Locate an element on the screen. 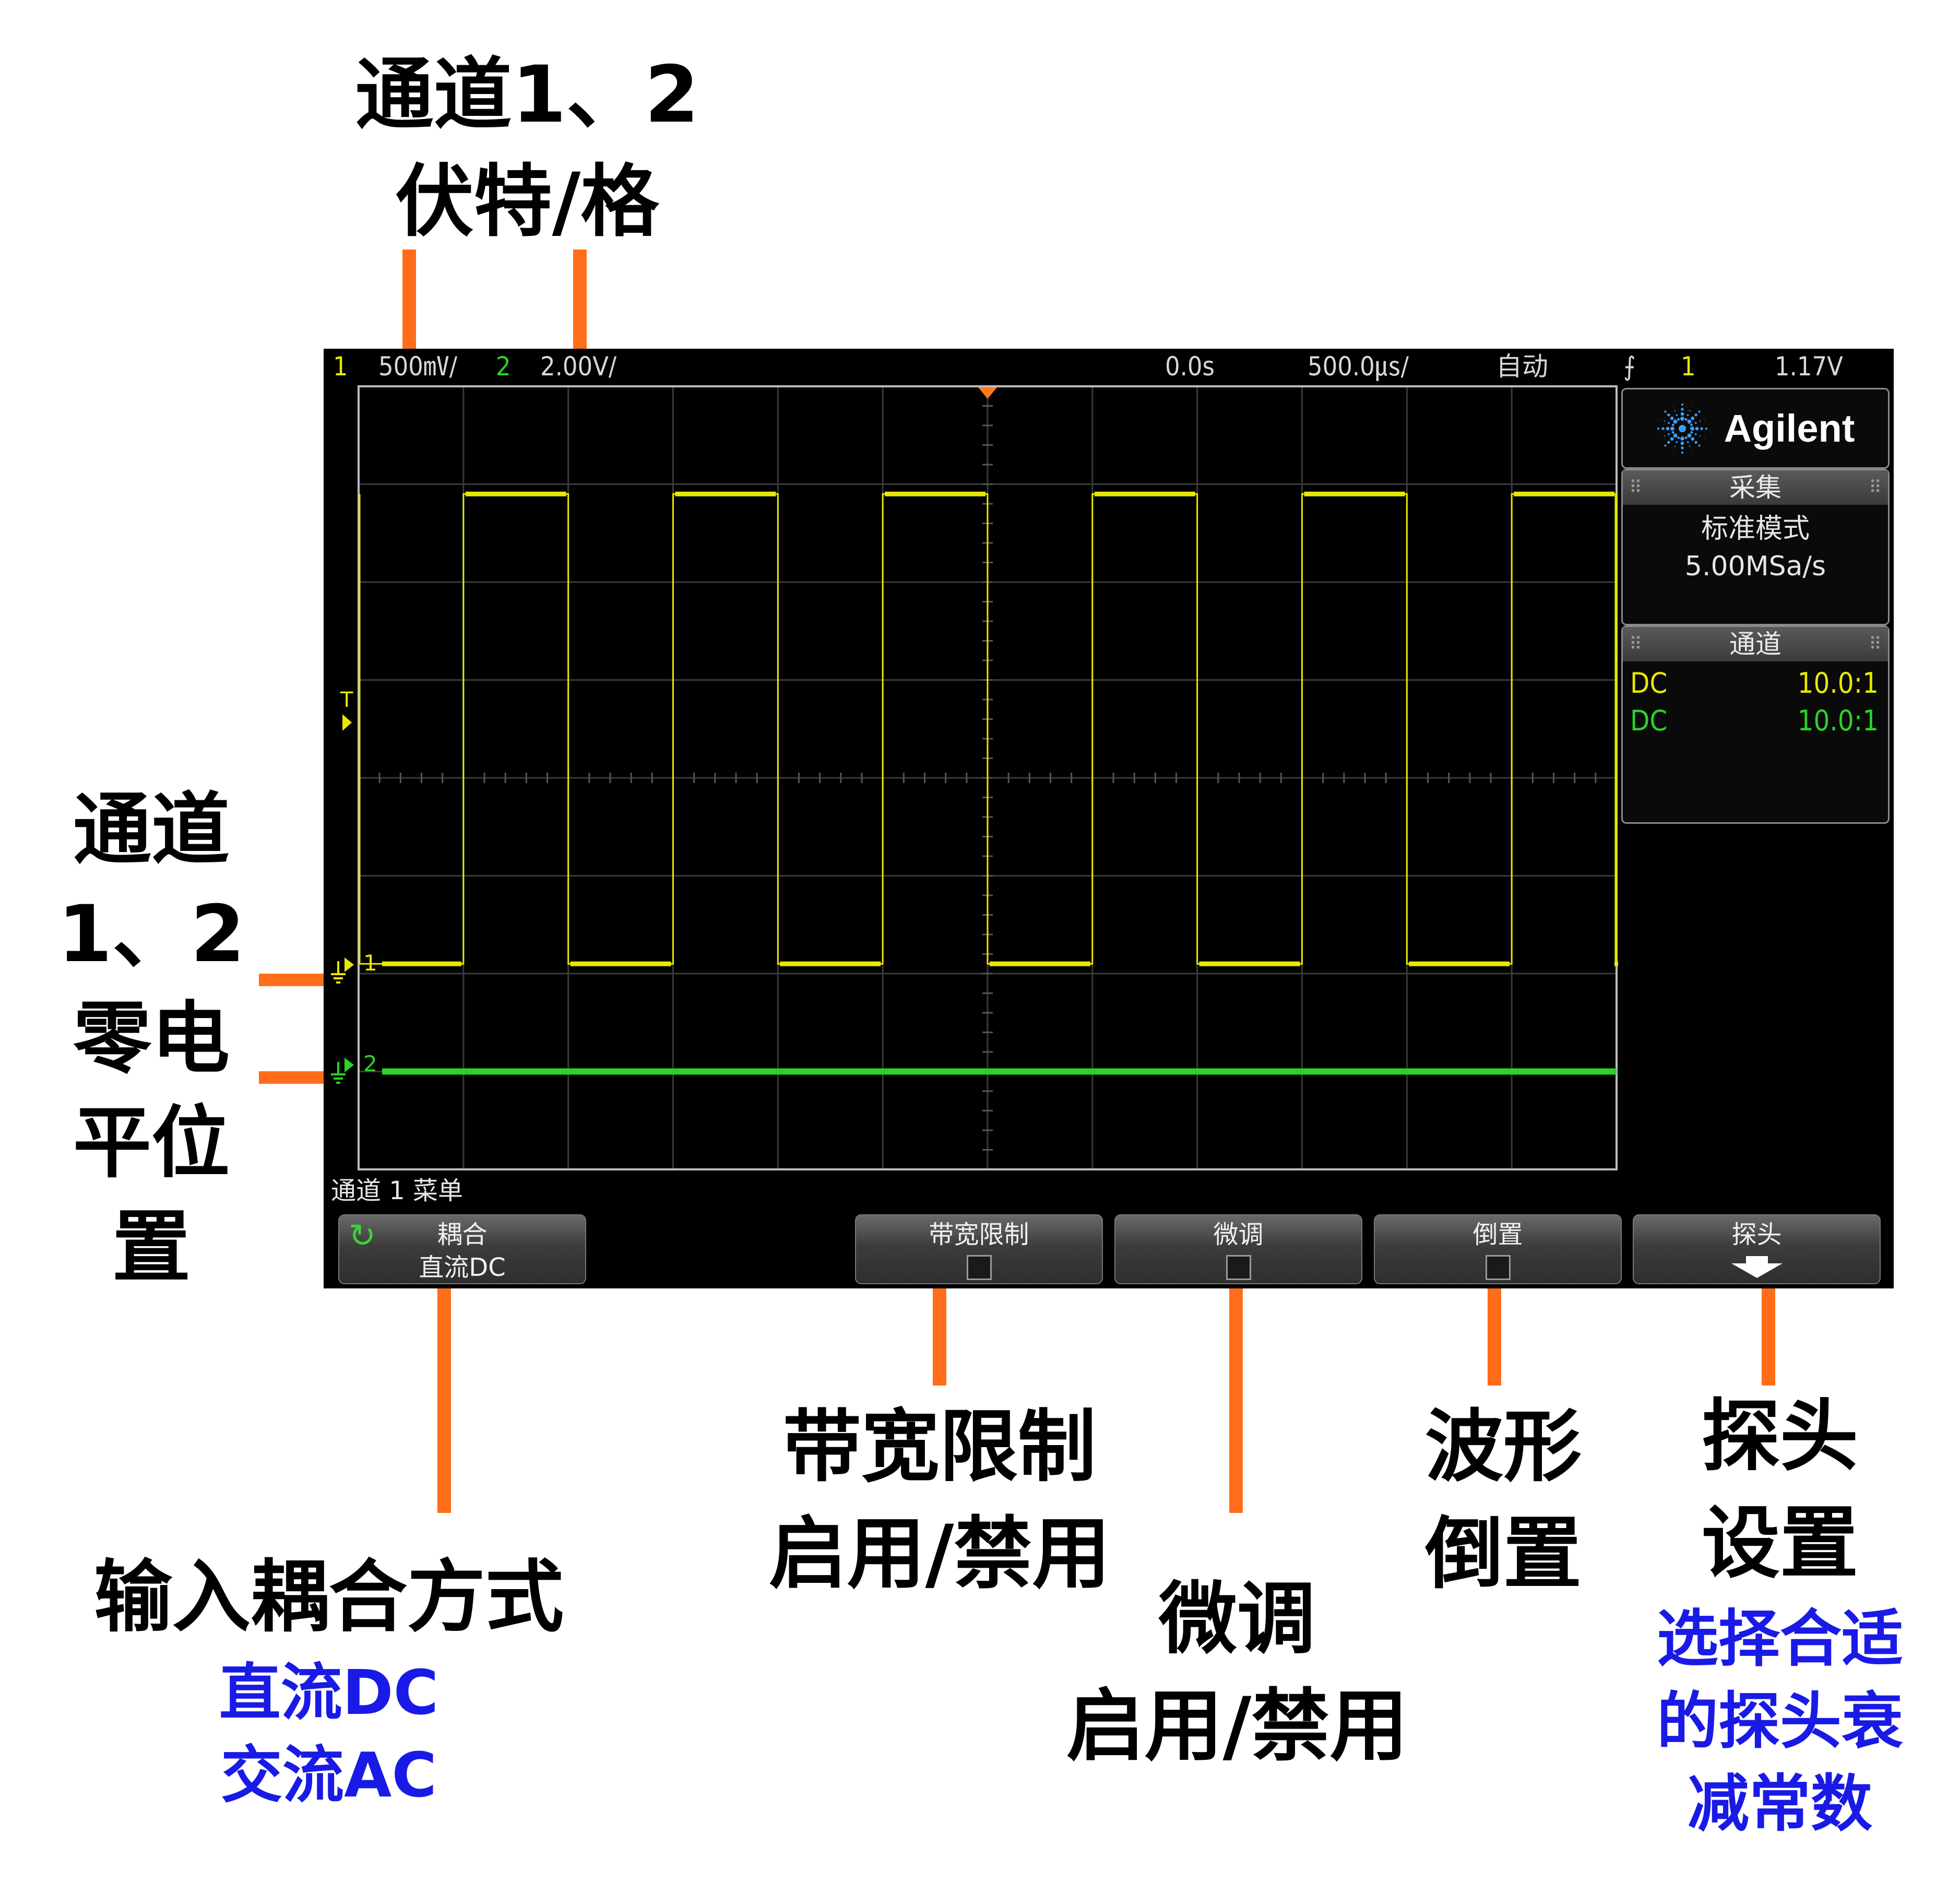 This screenshot has height=1882, width=1960. zero-level-annotation: 通道 1、2 零电 平位 置 is located at coordinates (151, 1039).